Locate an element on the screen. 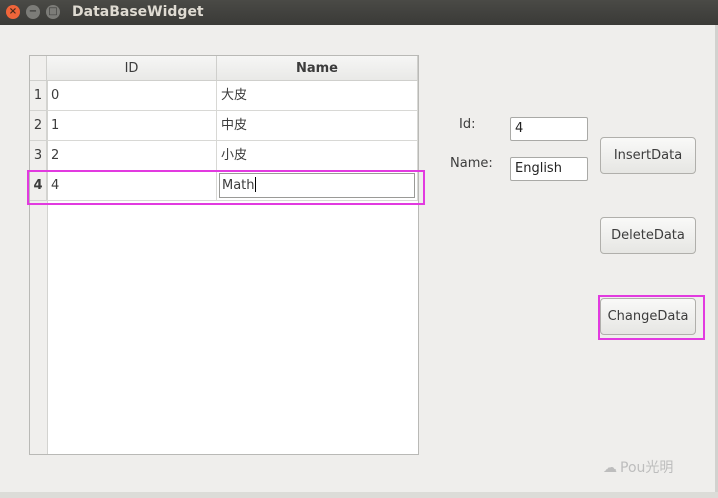 The width and height of the screenshot is (718, 498). table-row: 1 0 大皮 is located at coordinates (224, 96).